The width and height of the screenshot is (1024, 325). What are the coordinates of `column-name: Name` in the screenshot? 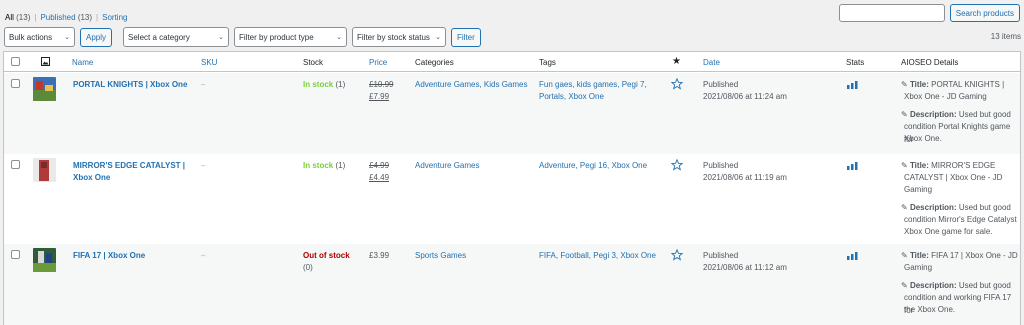 It's located at (82, 62).